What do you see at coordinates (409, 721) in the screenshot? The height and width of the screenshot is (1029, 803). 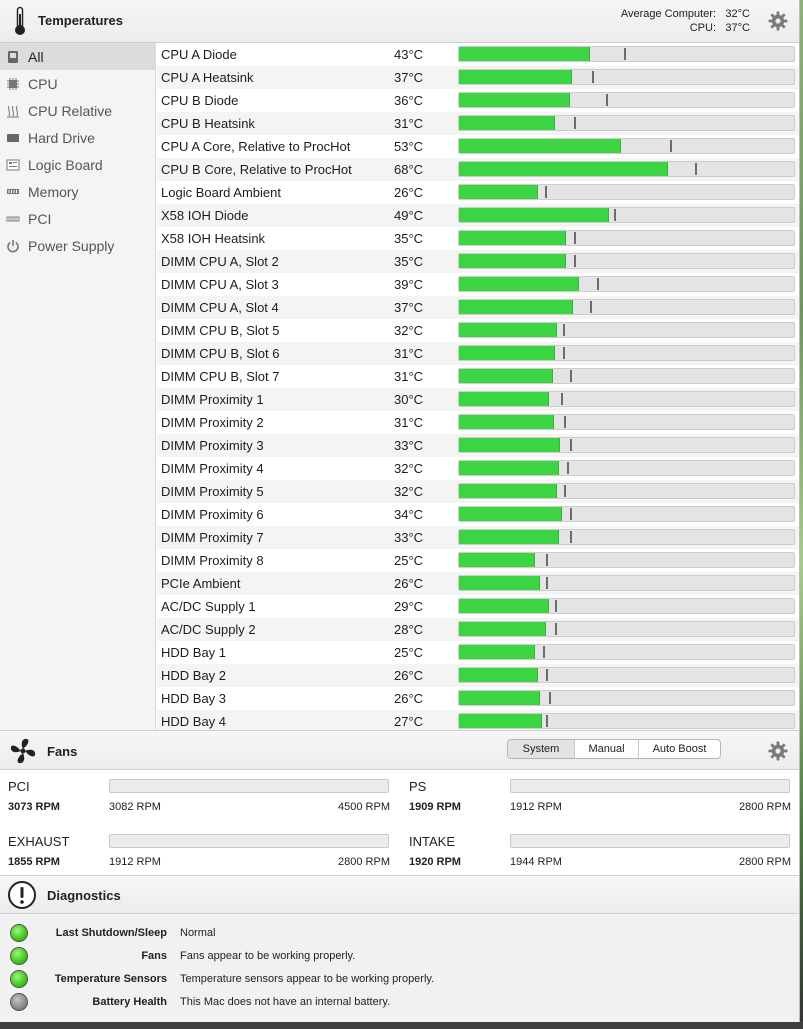 I see `sensor-temperature: 27°C` at bounding box center [409, 721].